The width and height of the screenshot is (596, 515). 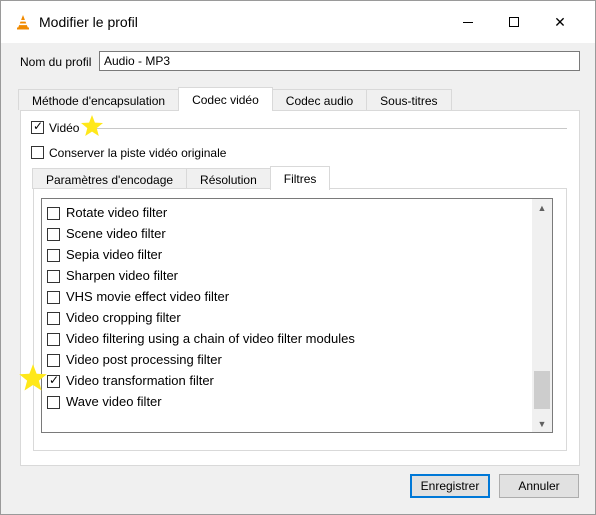 What do you see at coordinates (110, 178) in the screenshot?
I see `tab-encoding-params: Paramètres d'encodage` at bounding box center [110, 178].